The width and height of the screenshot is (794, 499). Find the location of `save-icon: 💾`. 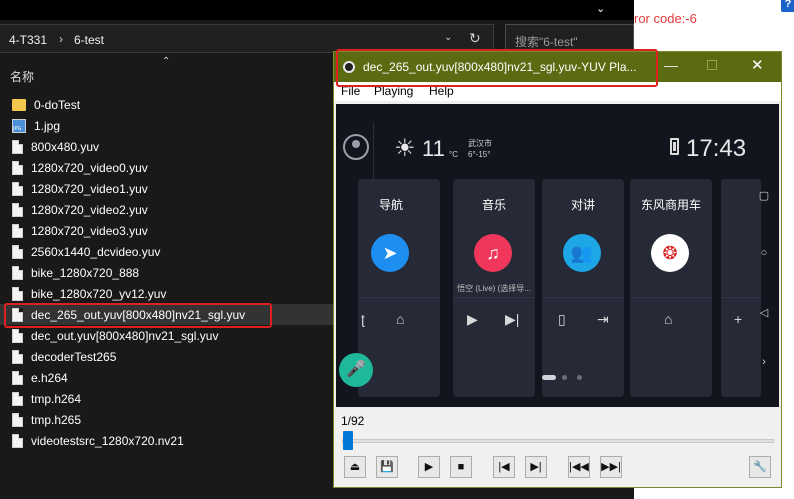

save-icon: 💾 is located at coordinates (387, 467).